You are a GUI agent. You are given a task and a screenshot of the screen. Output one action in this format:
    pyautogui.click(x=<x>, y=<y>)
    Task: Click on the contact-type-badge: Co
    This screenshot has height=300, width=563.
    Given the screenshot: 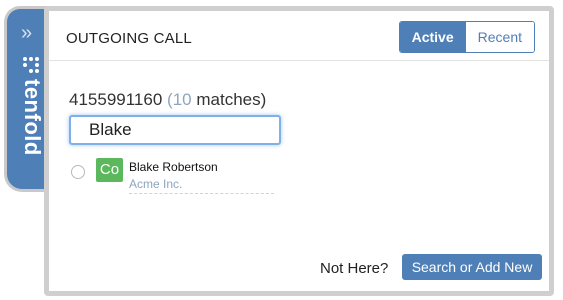 What is the action you would take?
    pyautogui.click(x=109, y=170)
    